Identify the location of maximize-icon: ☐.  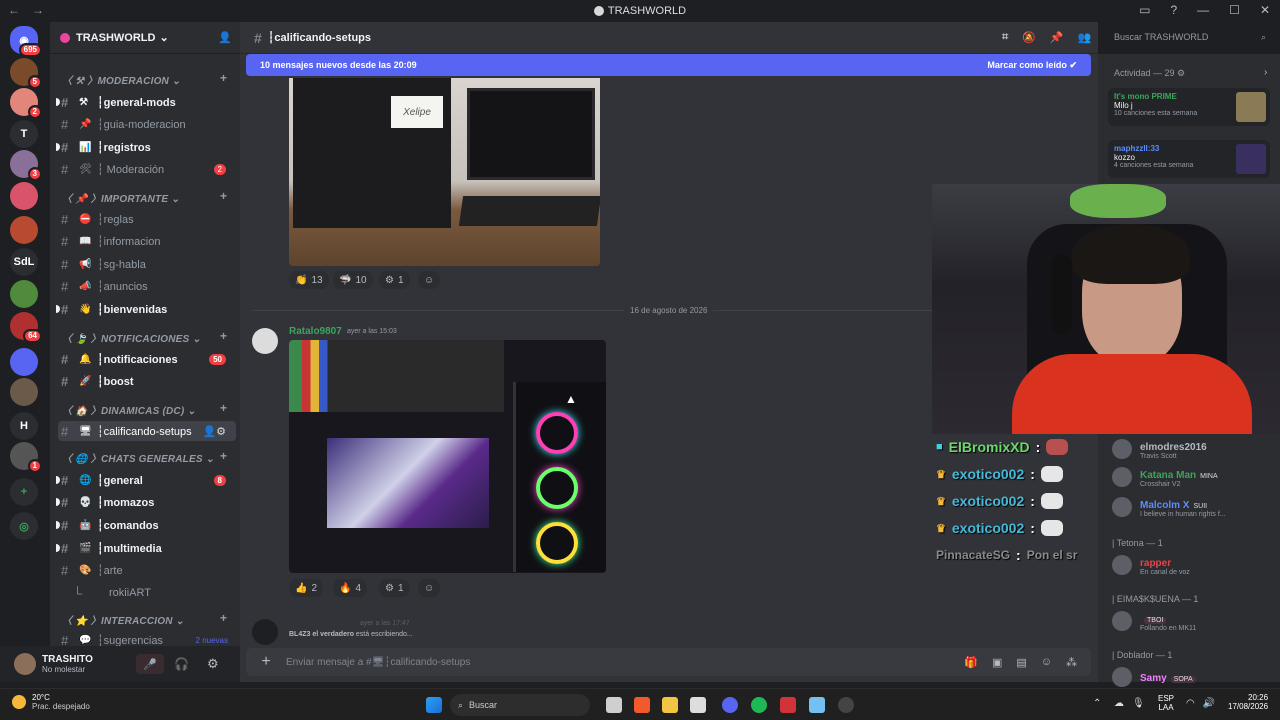
(1234, 10).